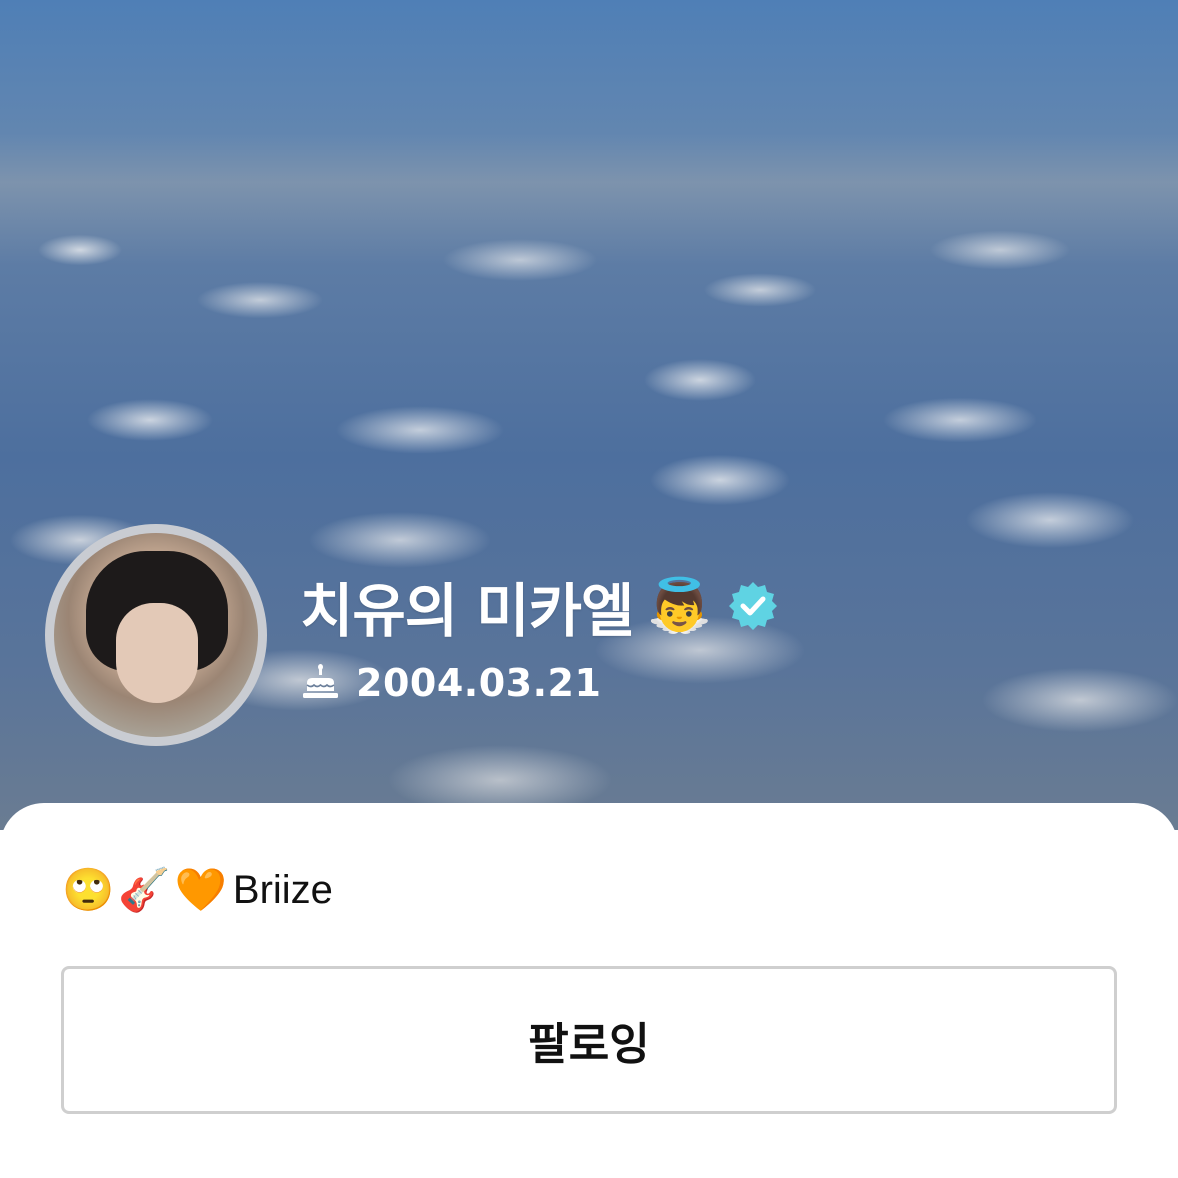  What do you see at coordinates (680, 606) in the screenshot?
I see `angel-emoji: 👼` at bounding box center [680, 606].